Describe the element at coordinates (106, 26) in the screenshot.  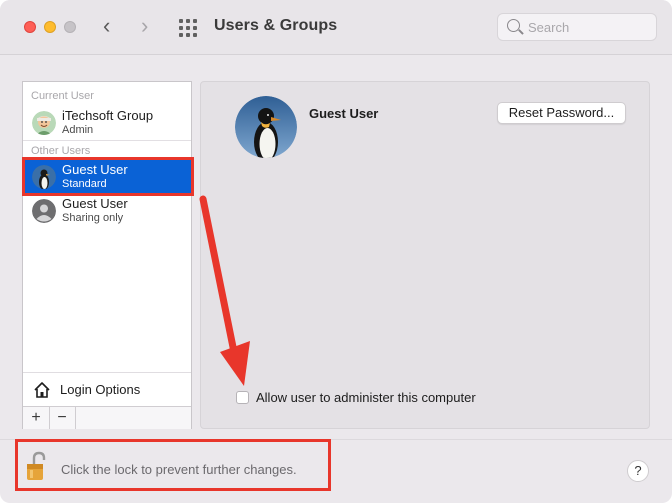
I see `back-arrow-icon: ‹` at that location.